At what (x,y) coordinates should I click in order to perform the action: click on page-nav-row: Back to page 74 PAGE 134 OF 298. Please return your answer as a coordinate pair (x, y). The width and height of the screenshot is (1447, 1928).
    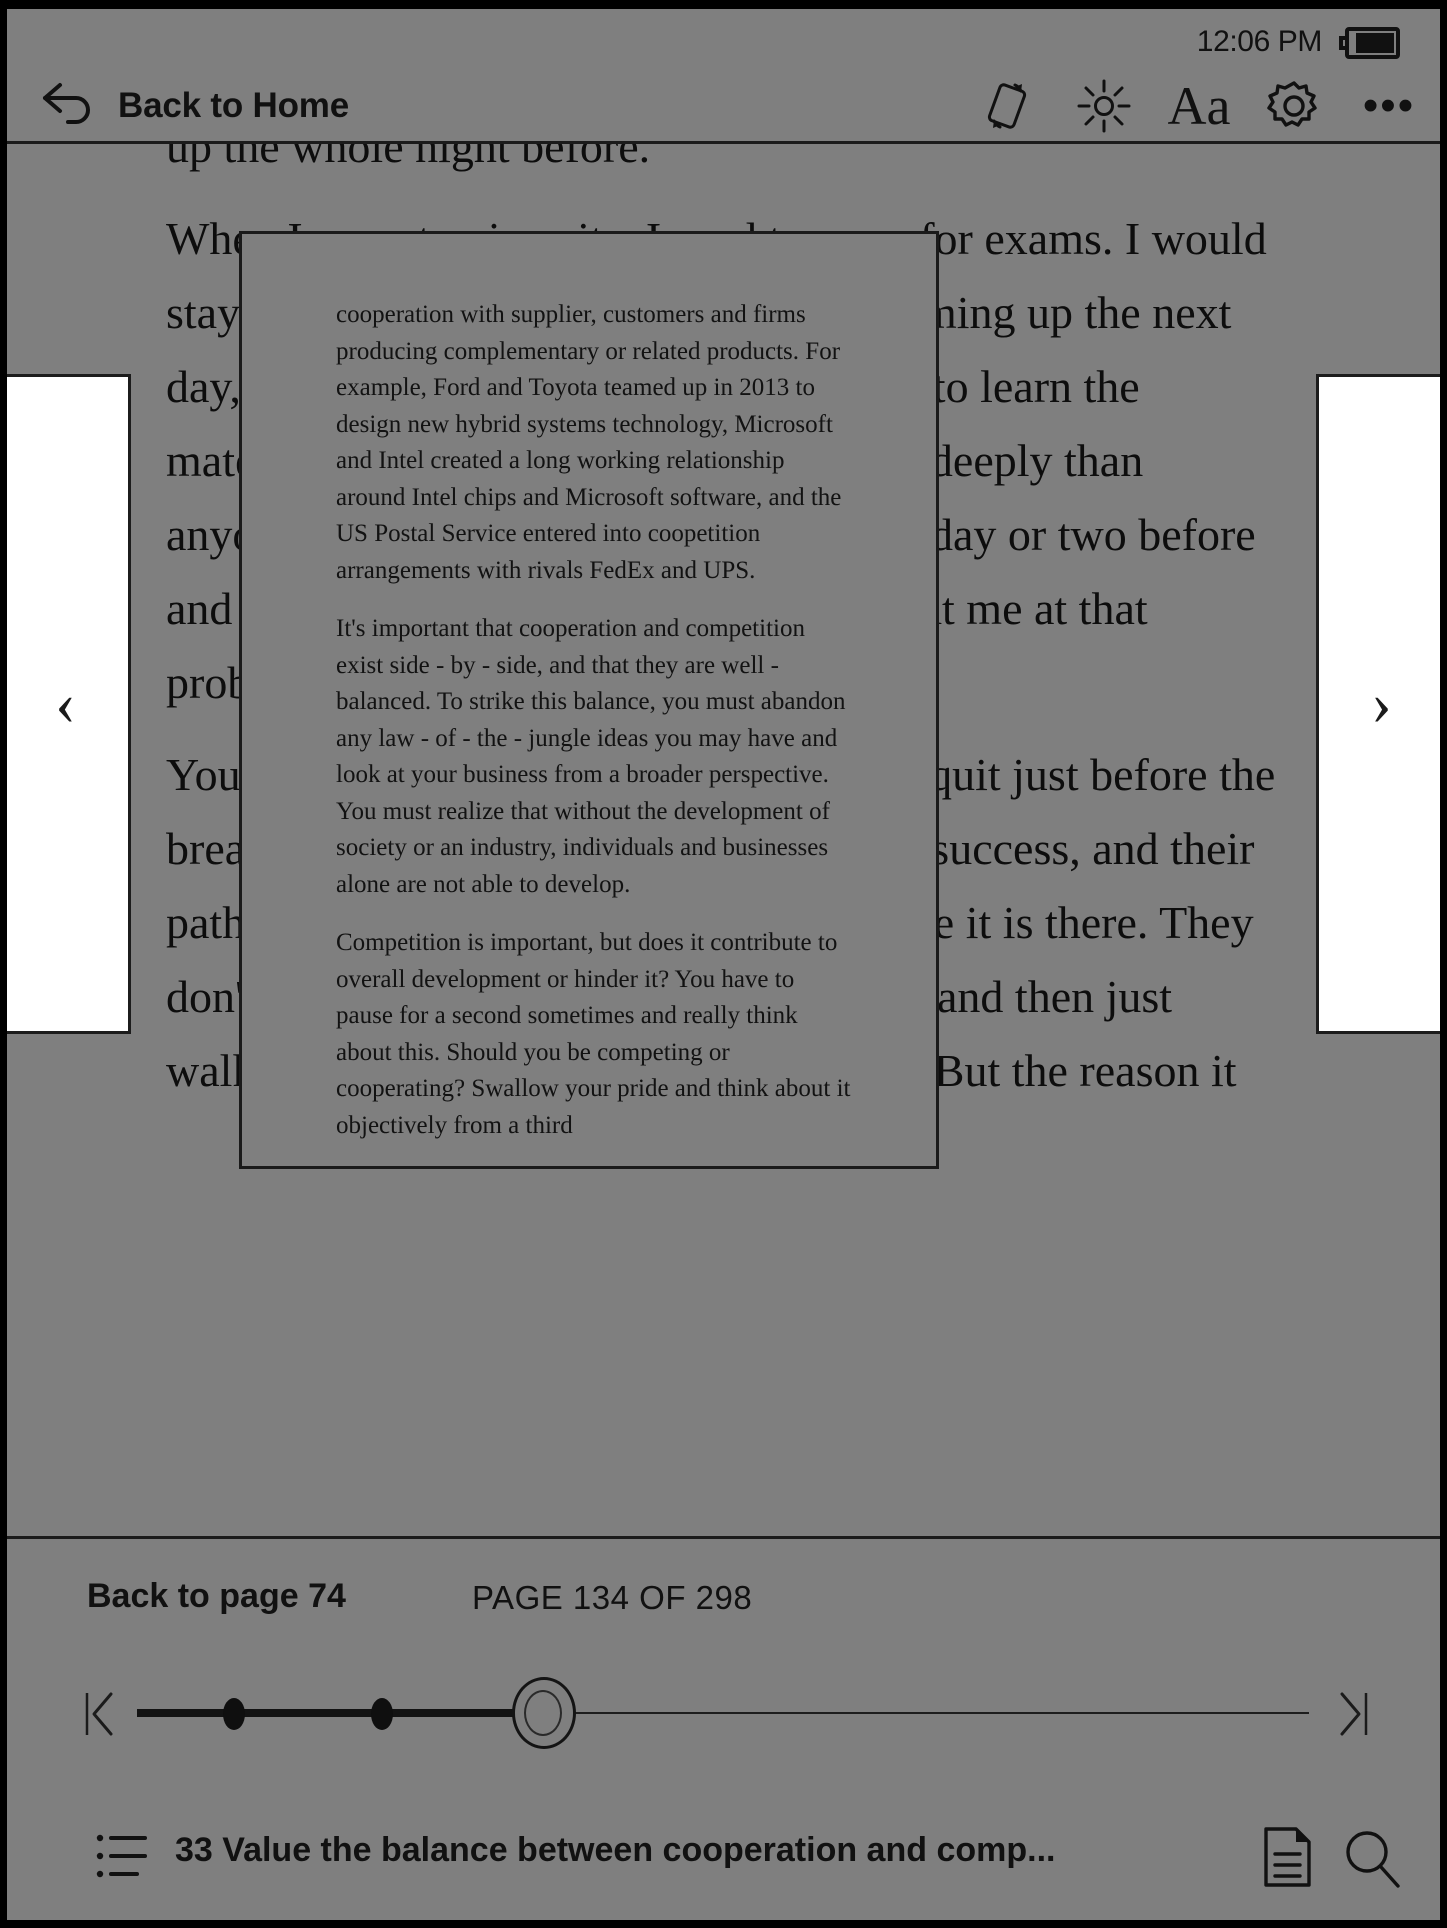
    Looking at the image, I should click on (723, 1607).